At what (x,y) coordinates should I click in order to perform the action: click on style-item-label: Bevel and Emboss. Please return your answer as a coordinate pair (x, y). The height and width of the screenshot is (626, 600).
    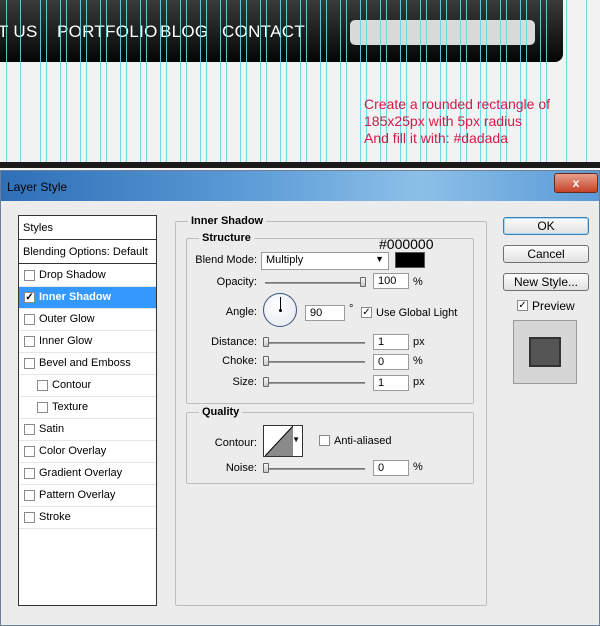
    Looking at the image, I should click on (85, 363).